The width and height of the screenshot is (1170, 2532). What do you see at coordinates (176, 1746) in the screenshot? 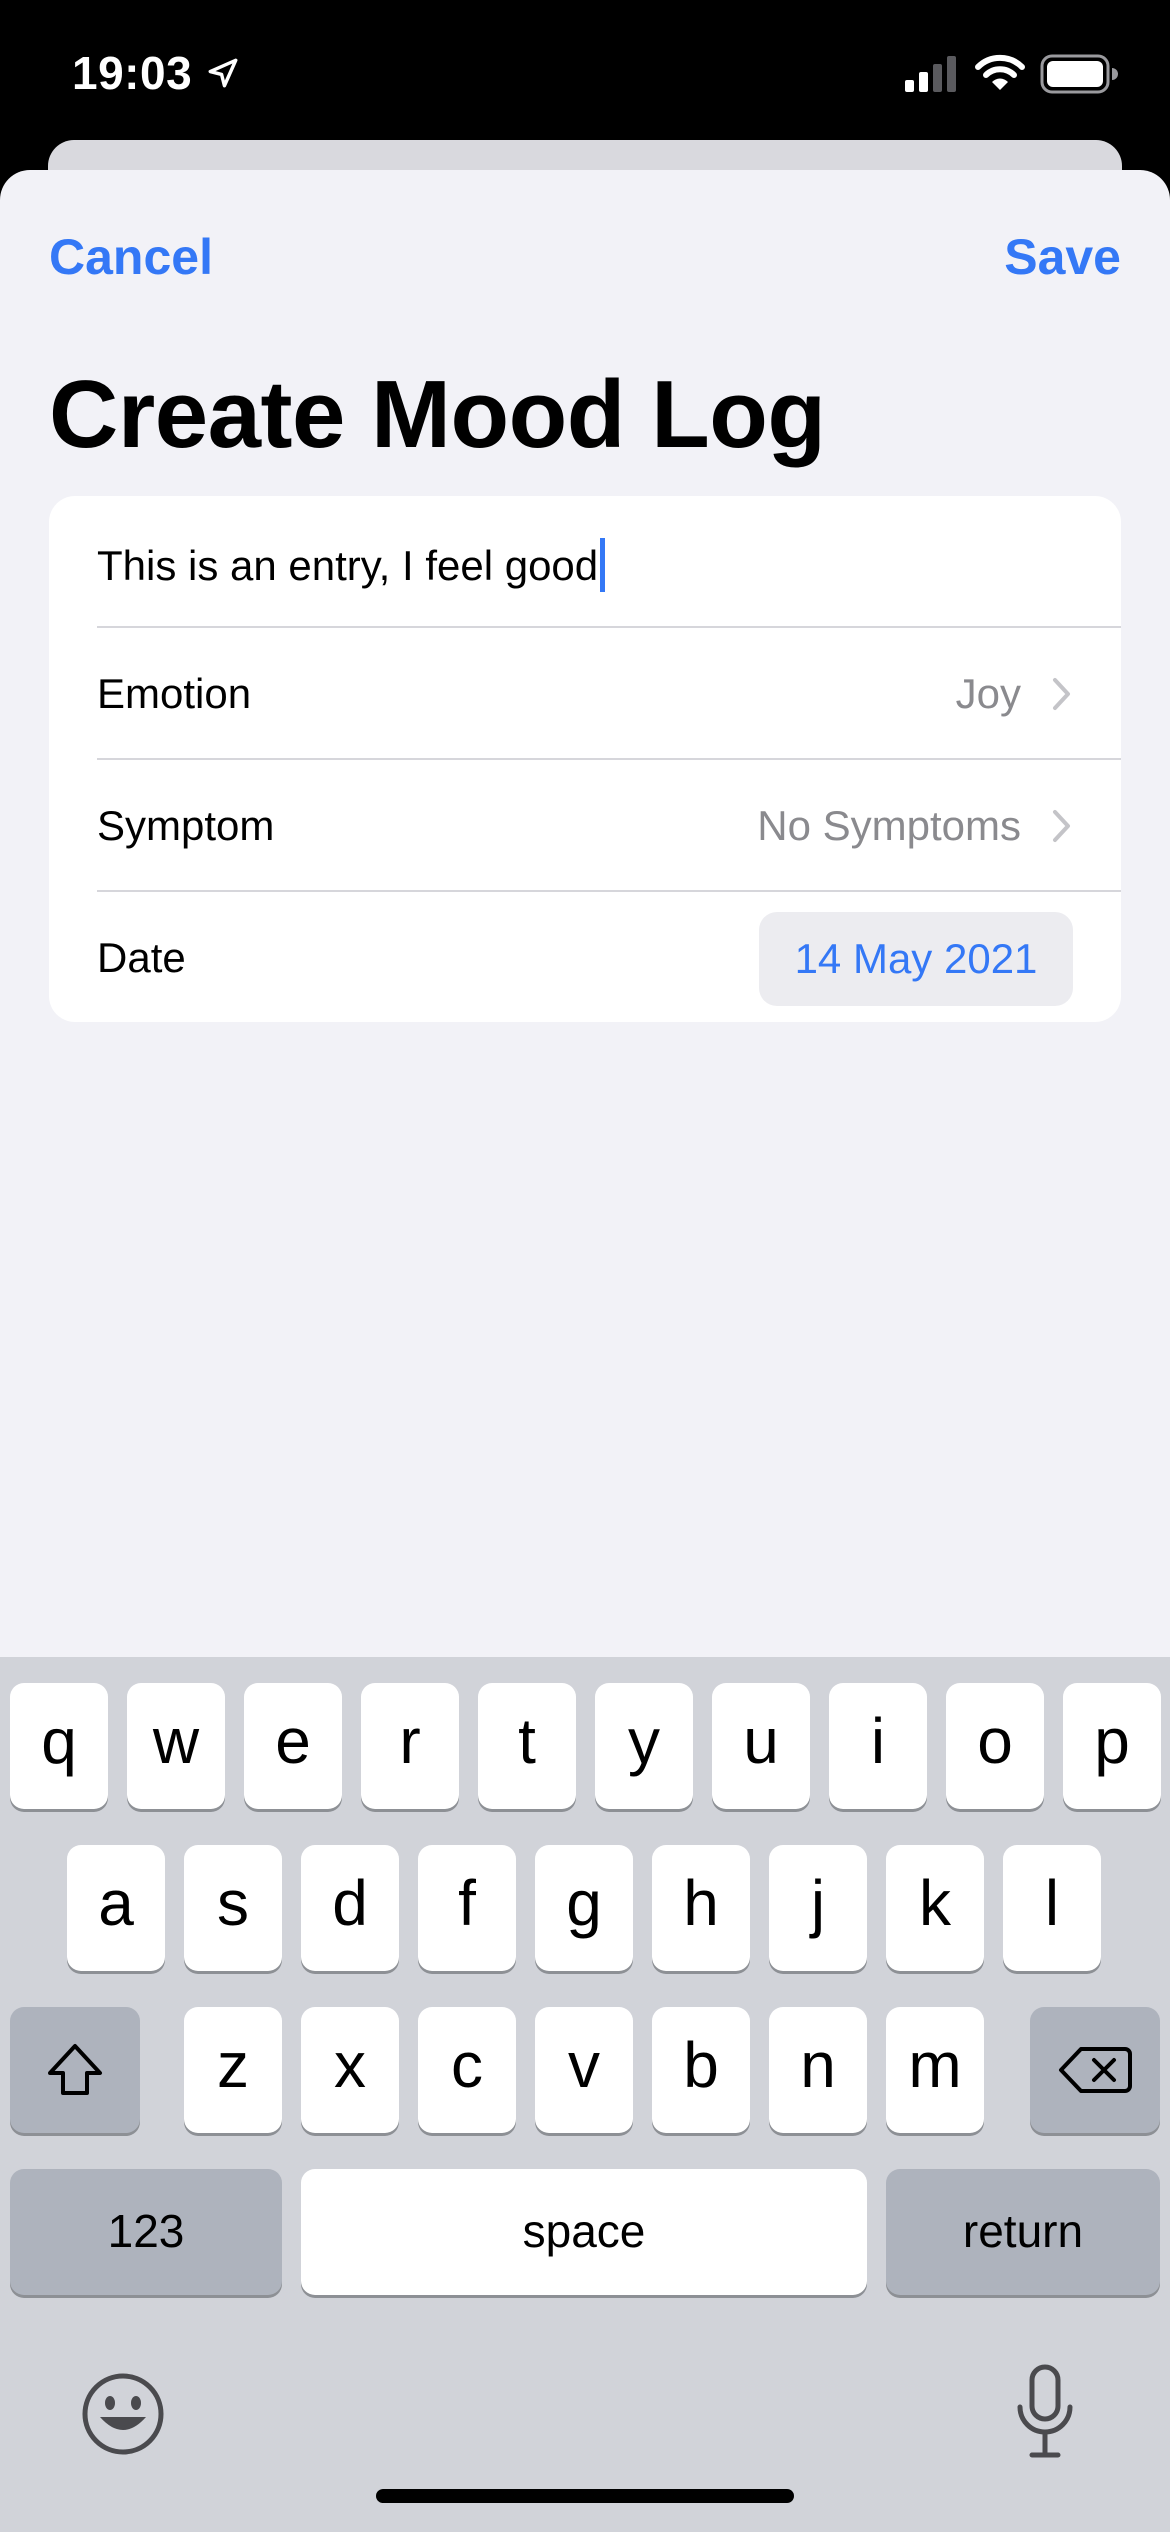
I see `key-w: w` at bounding box center [176, 1746].